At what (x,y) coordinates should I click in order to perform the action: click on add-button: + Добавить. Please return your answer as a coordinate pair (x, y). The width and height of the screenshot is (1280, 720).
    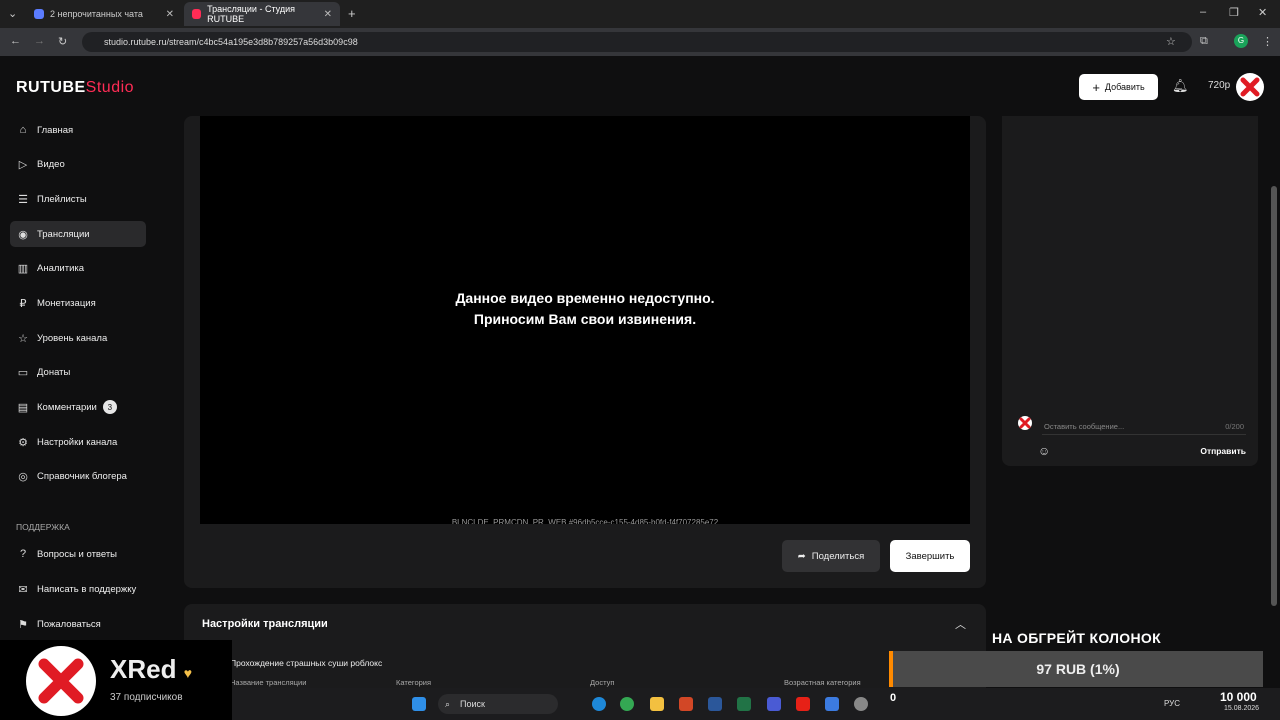
    Looking at the image, I should click on (1118, 87).